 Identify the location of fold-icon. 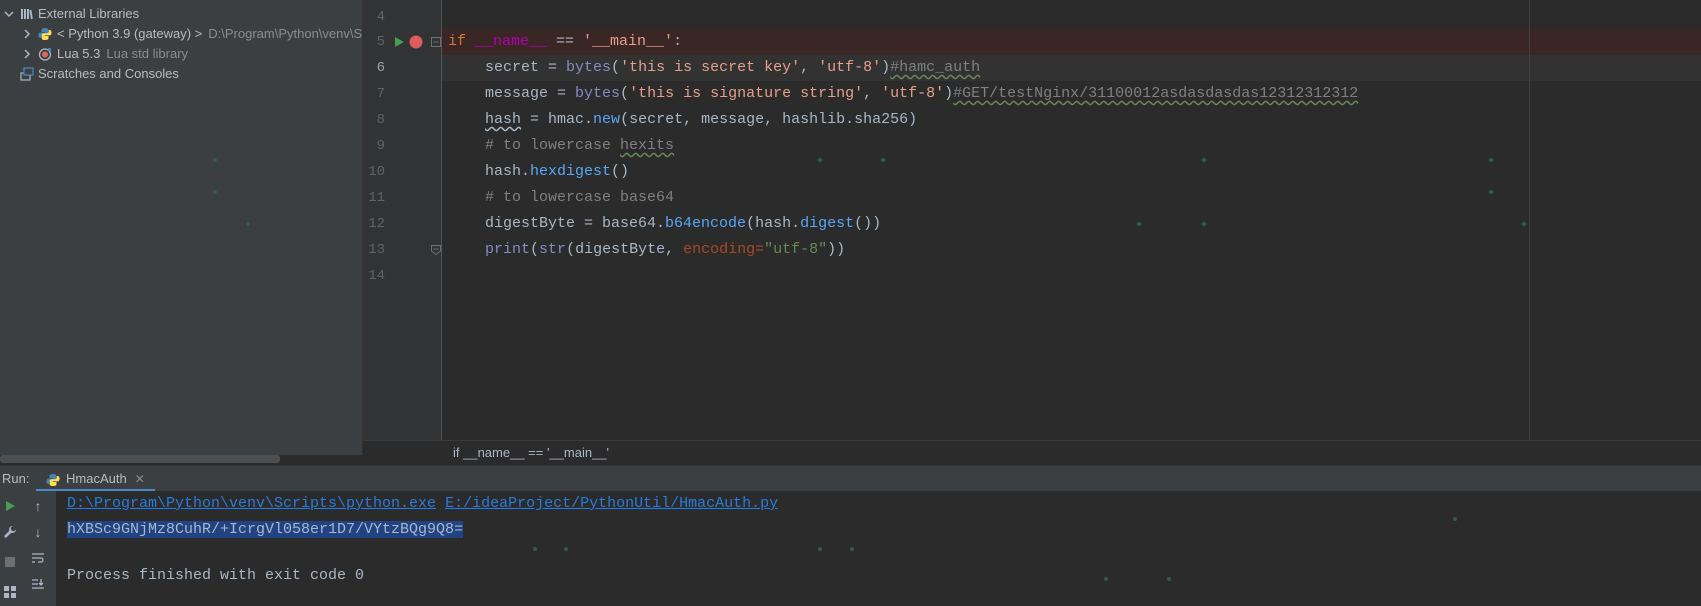
(436, 42).